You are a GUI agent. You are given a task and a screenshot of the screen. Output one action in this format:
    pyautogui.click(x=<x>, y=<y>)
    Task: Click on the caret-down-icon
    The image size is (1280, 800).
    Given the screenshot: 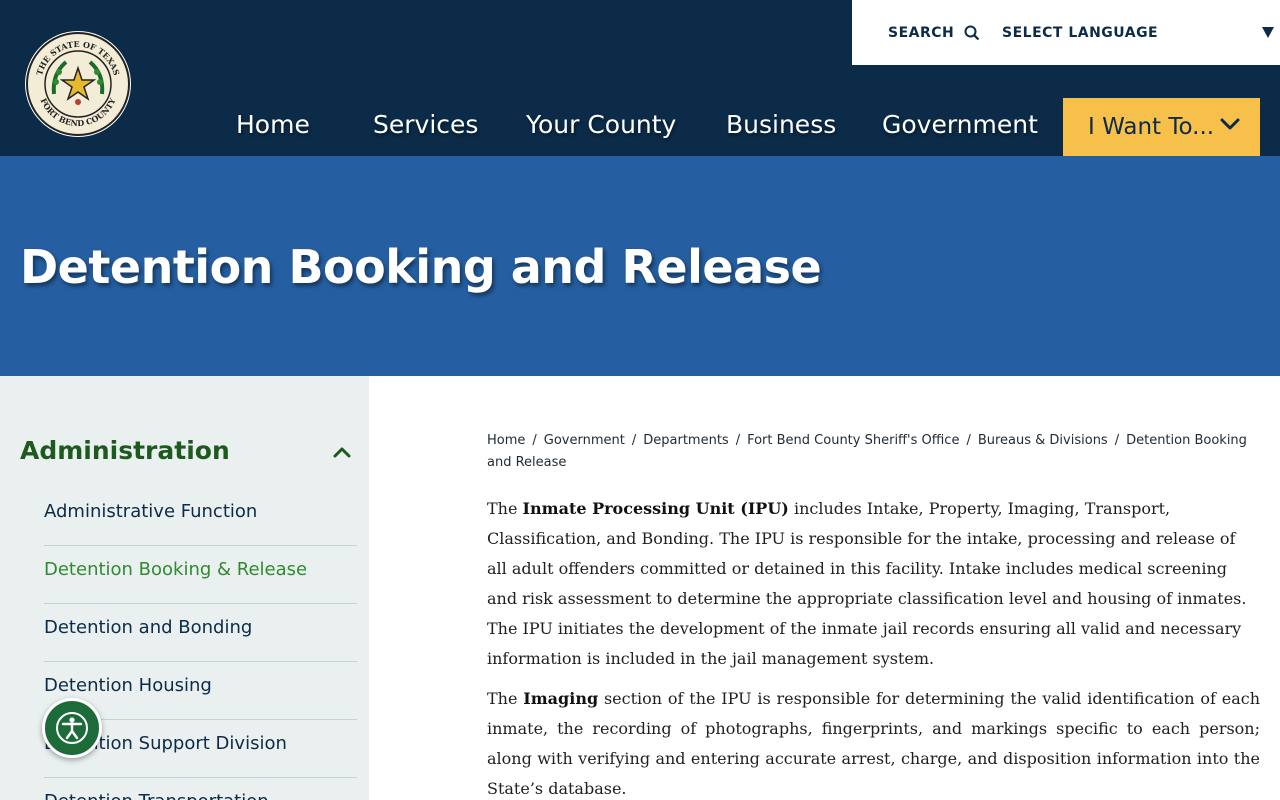 What is the action you would take?
    pyautogui.click(x=1268, y=32)
    